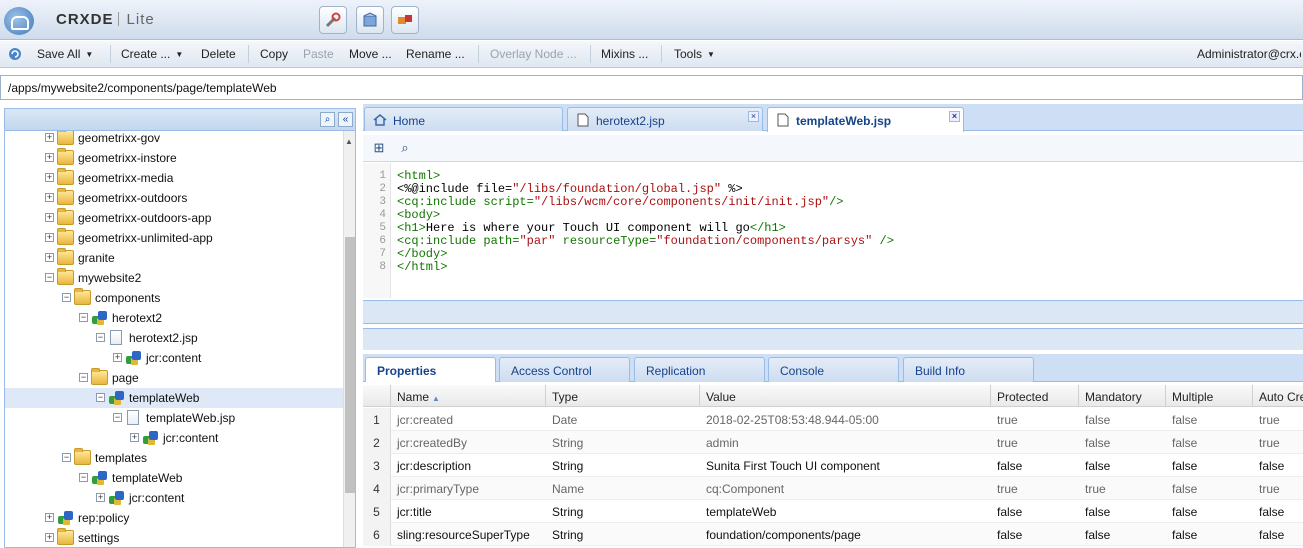  I want to click on tree-node: + geometrixx-gov, so click(174, 139).